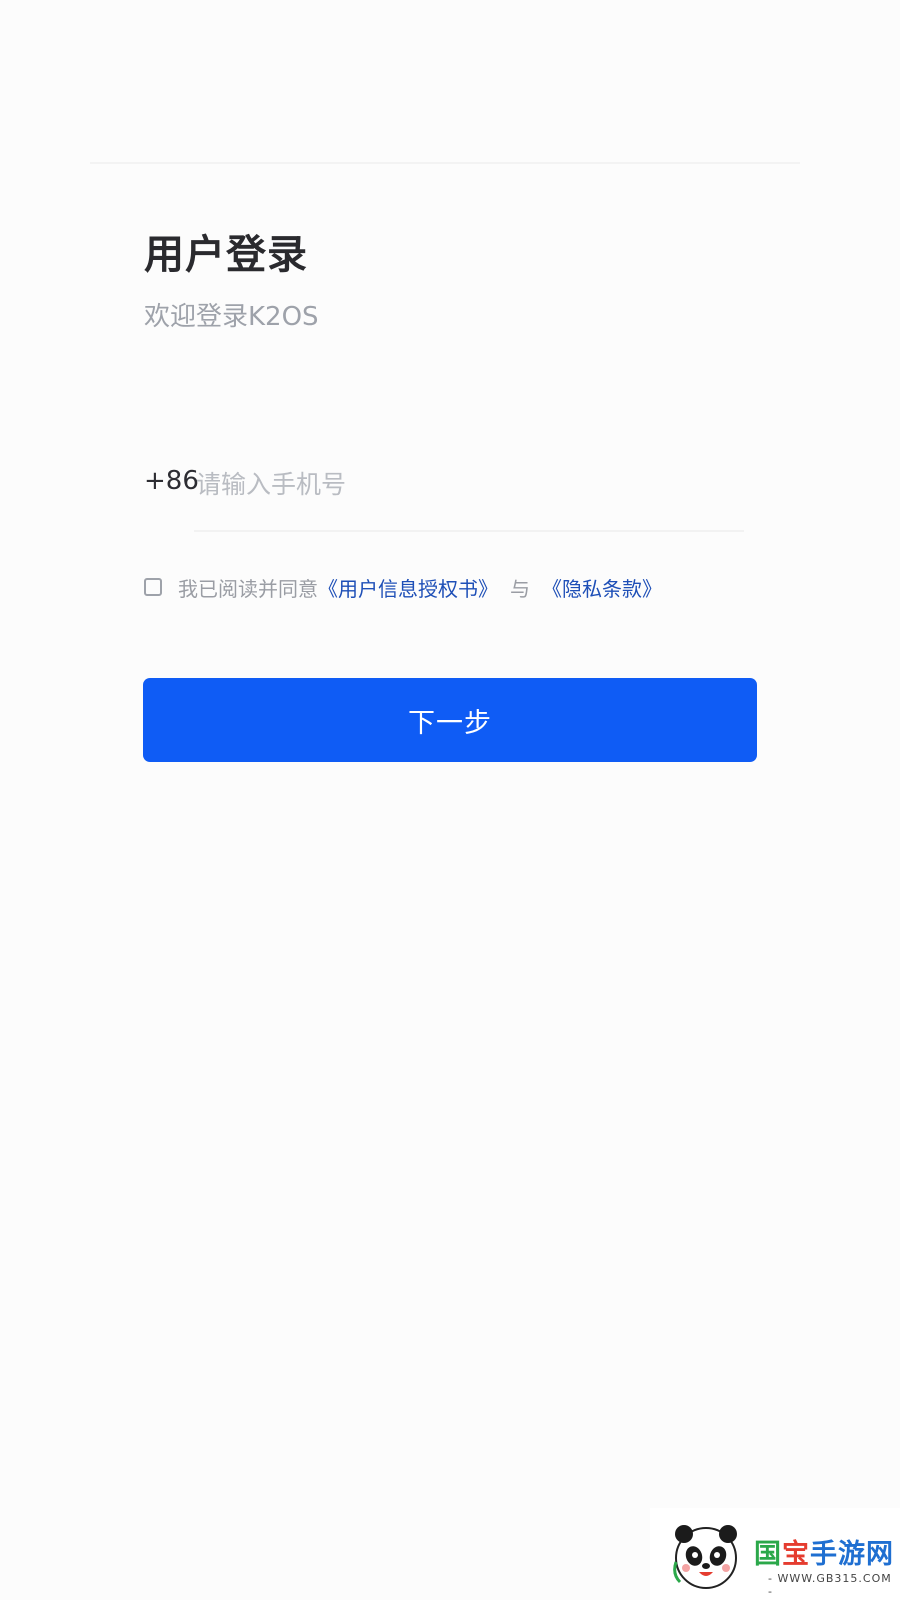 This screenshot has width=900, height=1600. What do you see at coordinates (171, 481) in the screenshot?
I see `country-code-selector: +86` at bounding box center [171, 481].